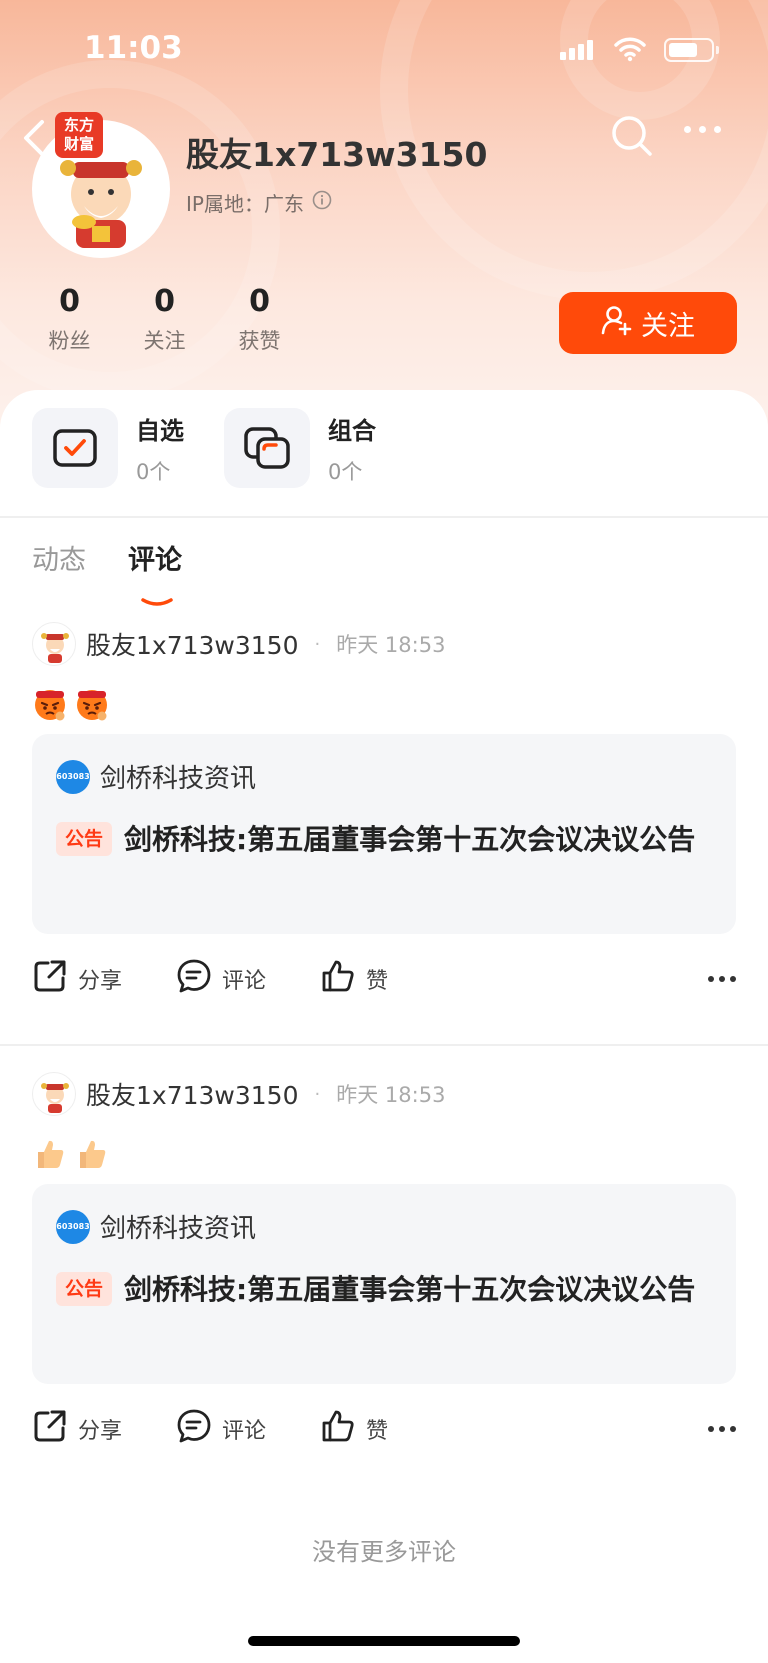 The height and width of the screenshot is (1663, 768). I want to click on quick-portfolio-title: 组合, so click(352, 430).